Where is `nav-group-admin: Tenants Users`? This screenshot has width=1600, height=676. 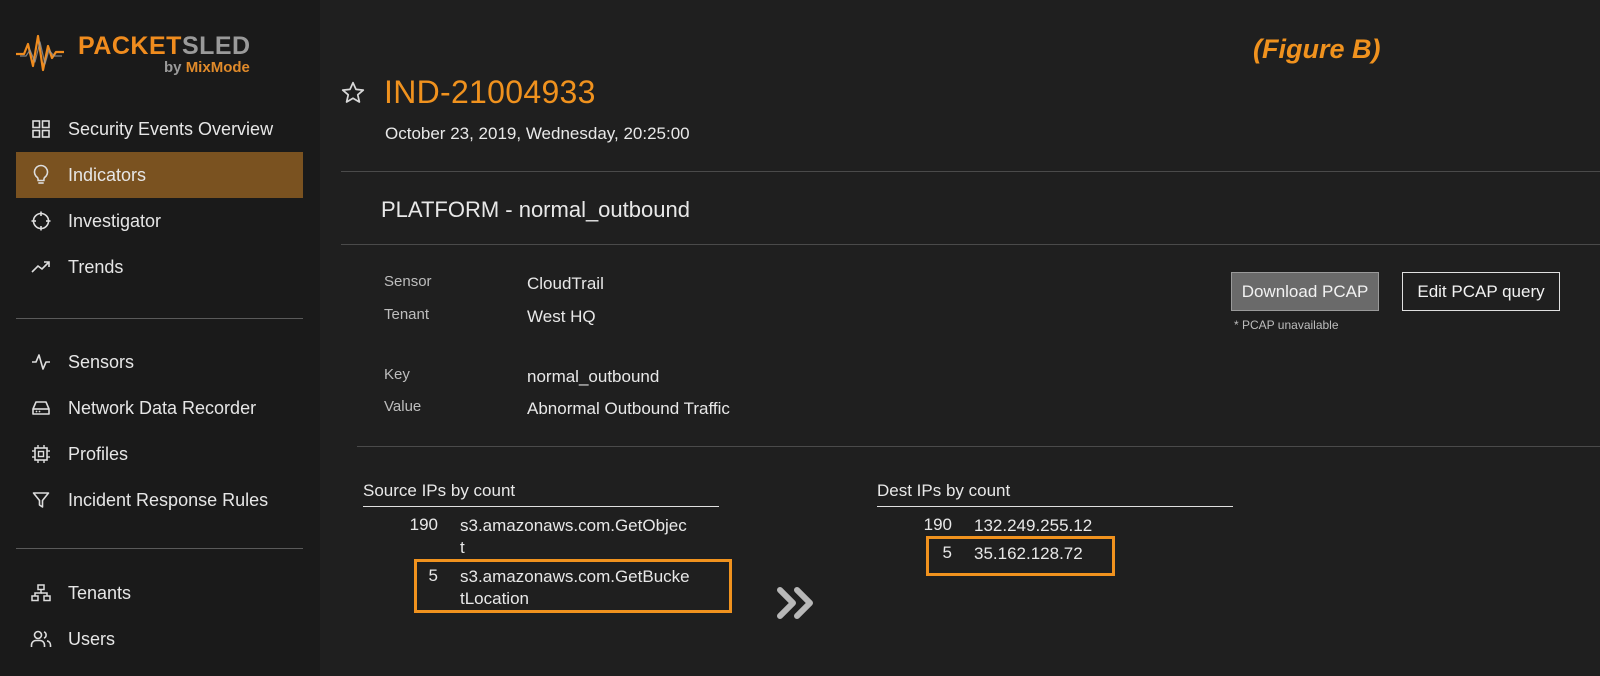
nav-group-admin: Tenants Users is located at coordinates (159, 616).